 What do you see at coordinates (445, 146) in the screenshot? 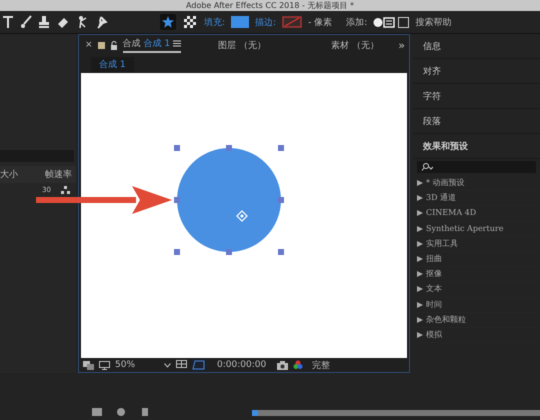
I see `panel-header: 效果和预设` at bounding box center [445, 146].